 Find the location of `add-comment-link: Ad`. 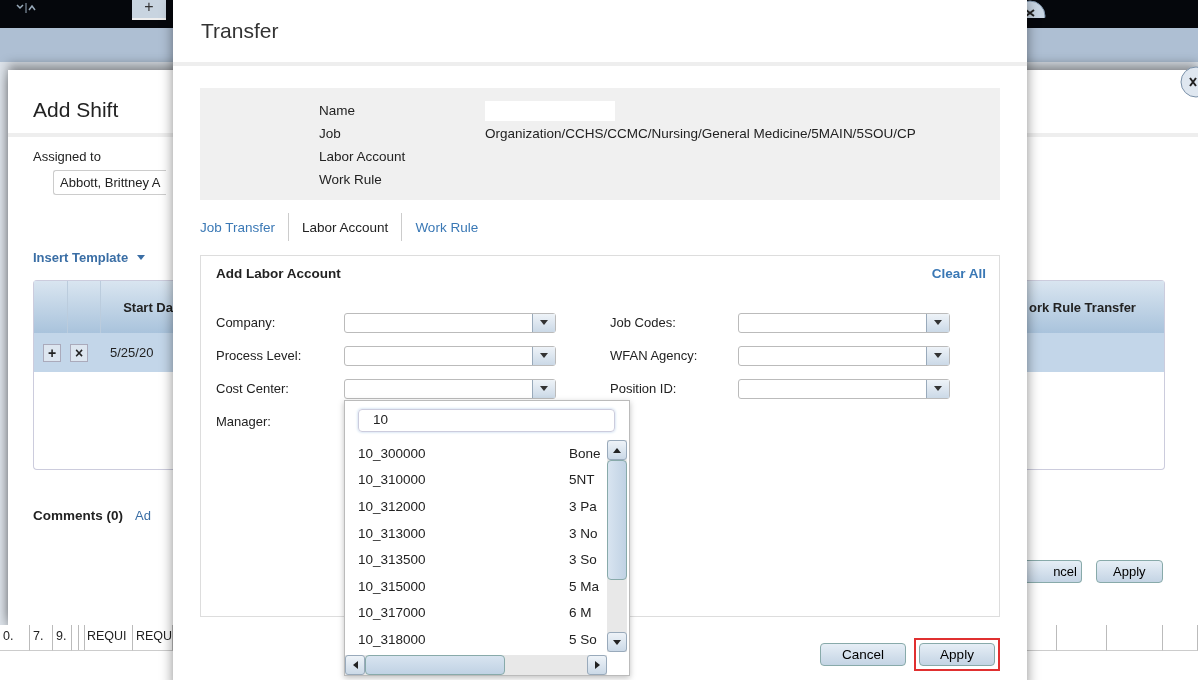

add-comment-link: Ad is located at coordinates (143, 515).